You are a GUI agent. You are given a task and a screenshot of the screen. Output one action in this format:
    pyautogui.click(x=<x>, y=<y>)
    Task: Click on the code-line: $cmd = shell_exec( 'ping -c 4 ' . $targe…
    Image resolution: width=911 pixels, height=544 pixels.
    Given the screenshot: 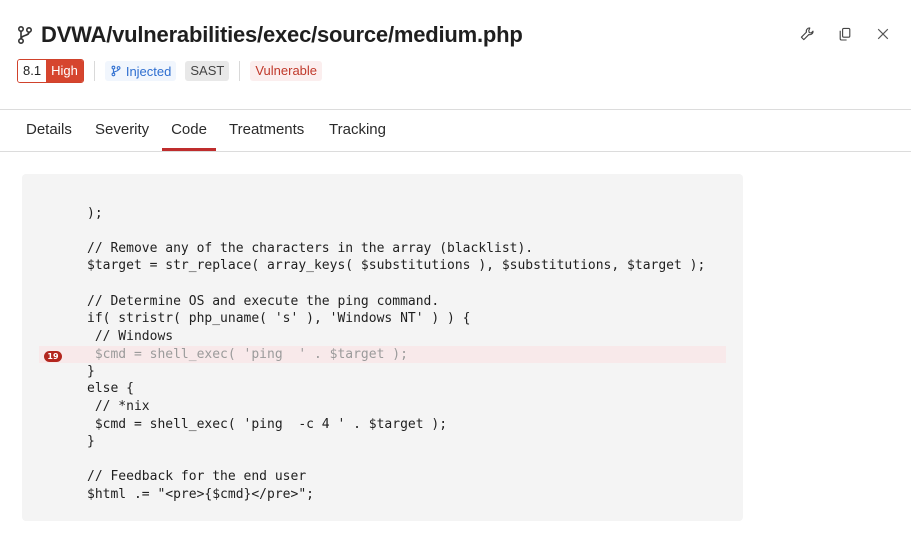 What is the action you would take?
    pyautogui.click(x=267, y=424)
    